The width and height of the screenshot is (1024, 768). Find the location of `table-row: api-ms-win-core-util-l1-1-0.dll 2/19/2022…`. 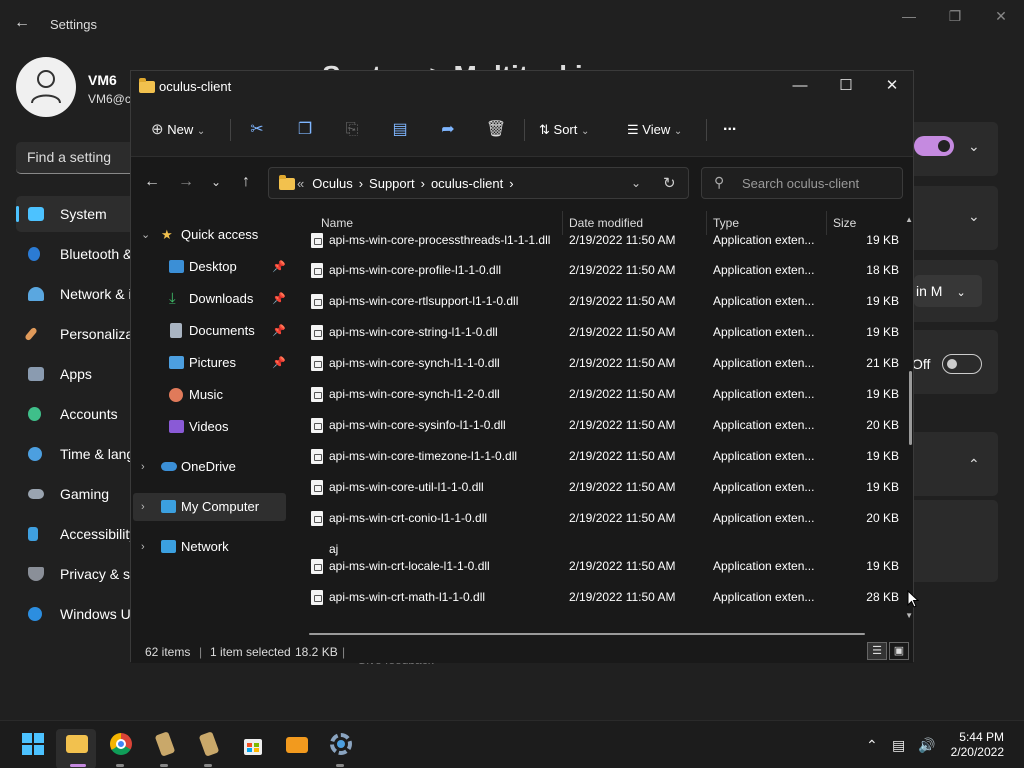

table-row: api-ms-win-core-util-l1-1-0.dll 2/19/2022… is located at coordinates (601, 487).